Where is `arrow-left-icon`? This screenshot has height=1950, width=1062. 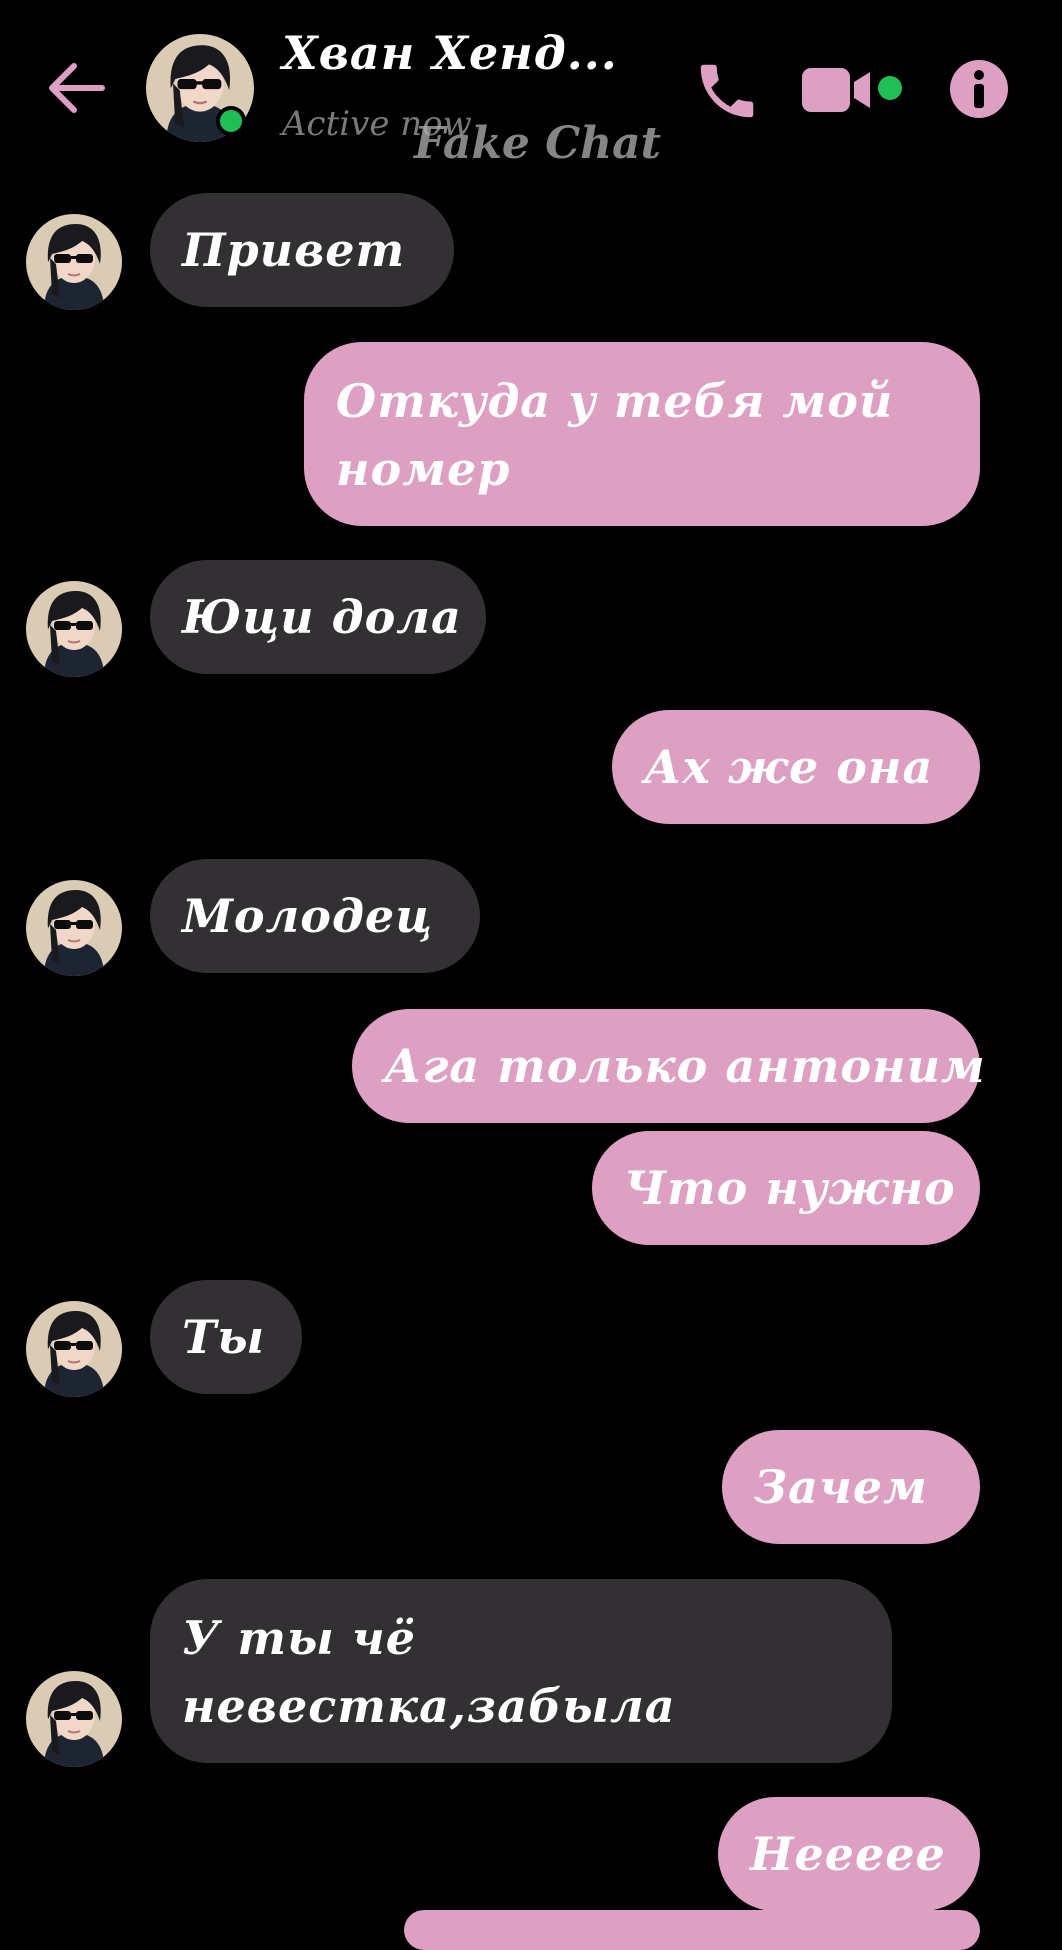 arrow-left-icon is located at coordinates (77, 88).